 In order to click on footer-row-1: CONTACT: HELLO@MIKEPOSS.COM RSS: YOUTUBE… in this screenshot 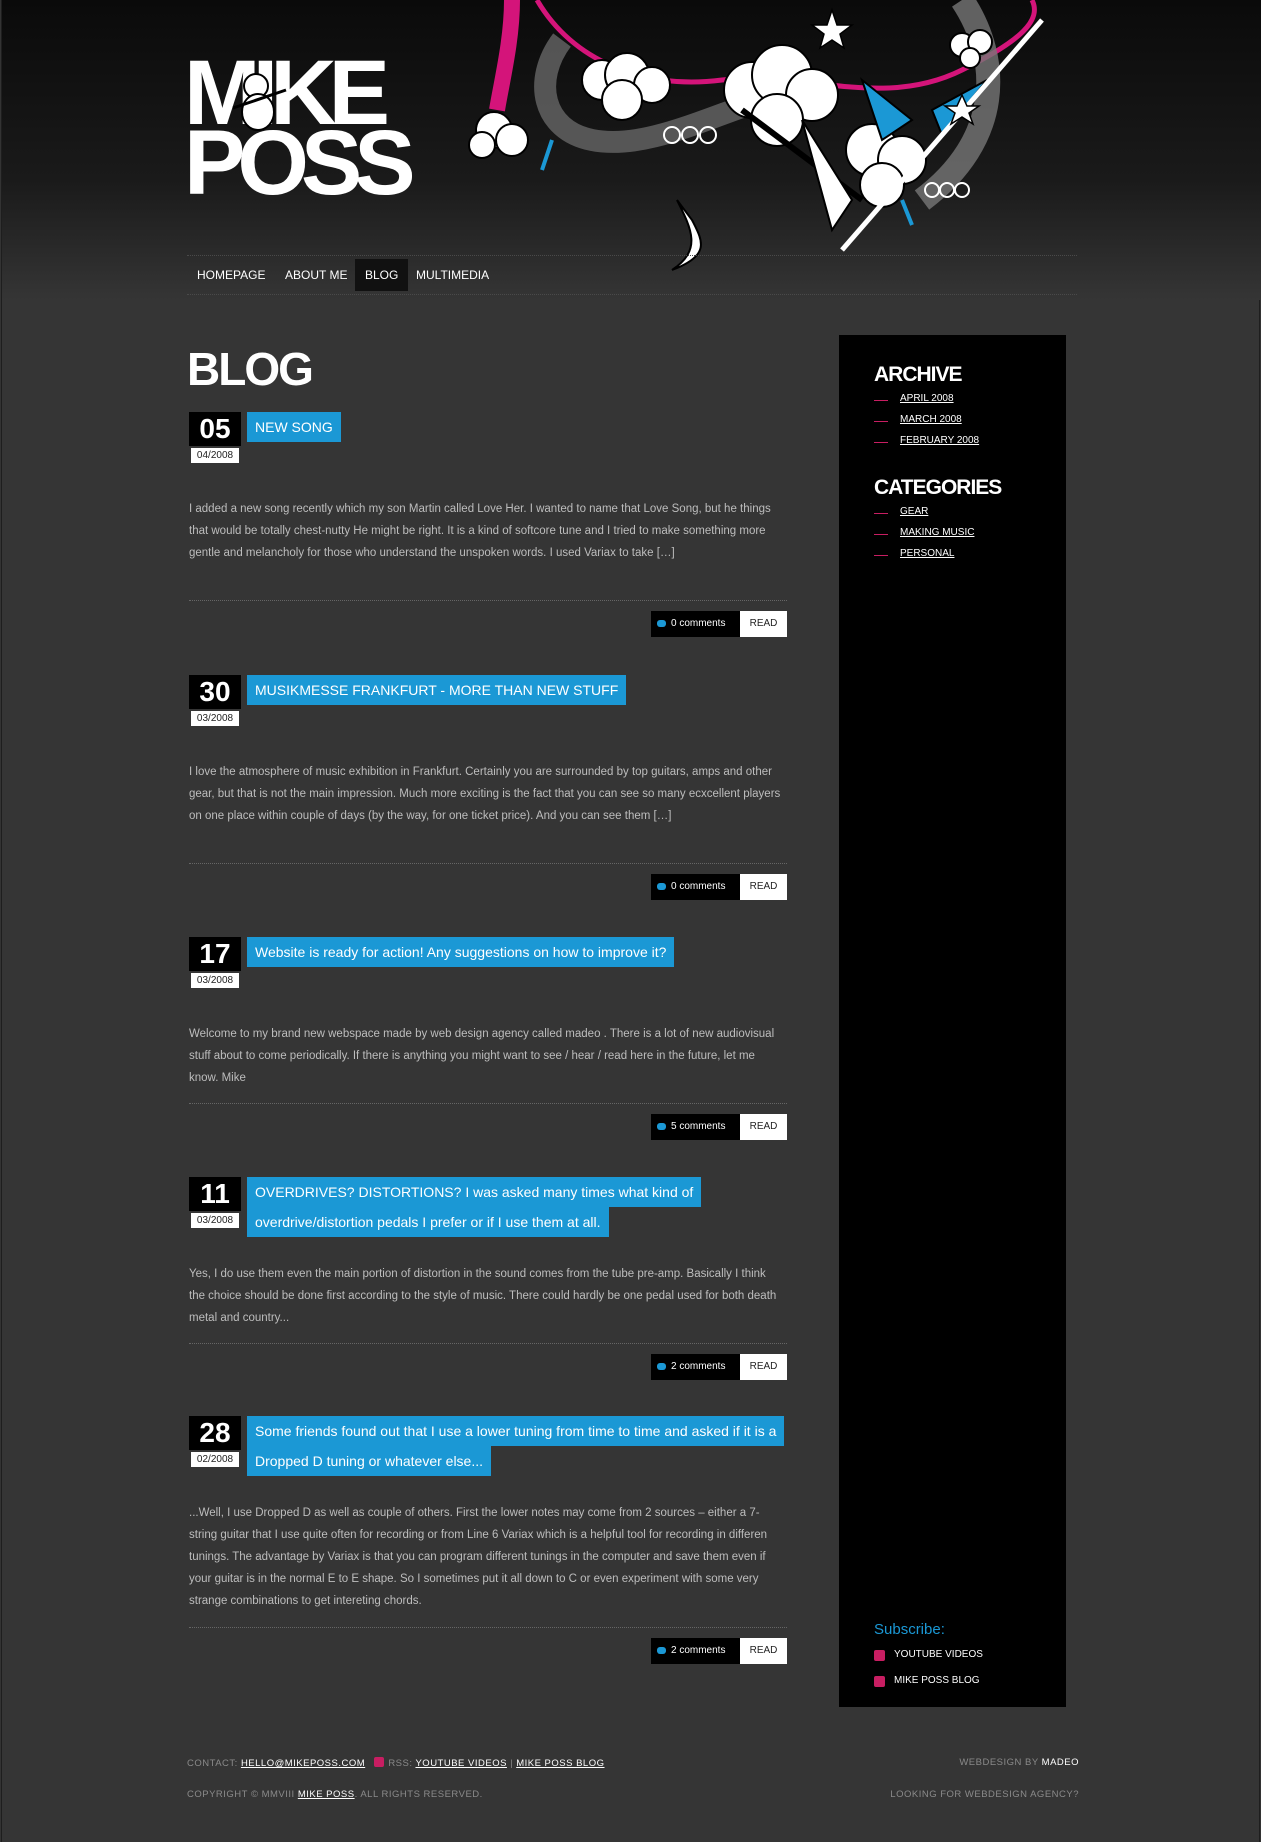, I will do `click(633, 1763)`.